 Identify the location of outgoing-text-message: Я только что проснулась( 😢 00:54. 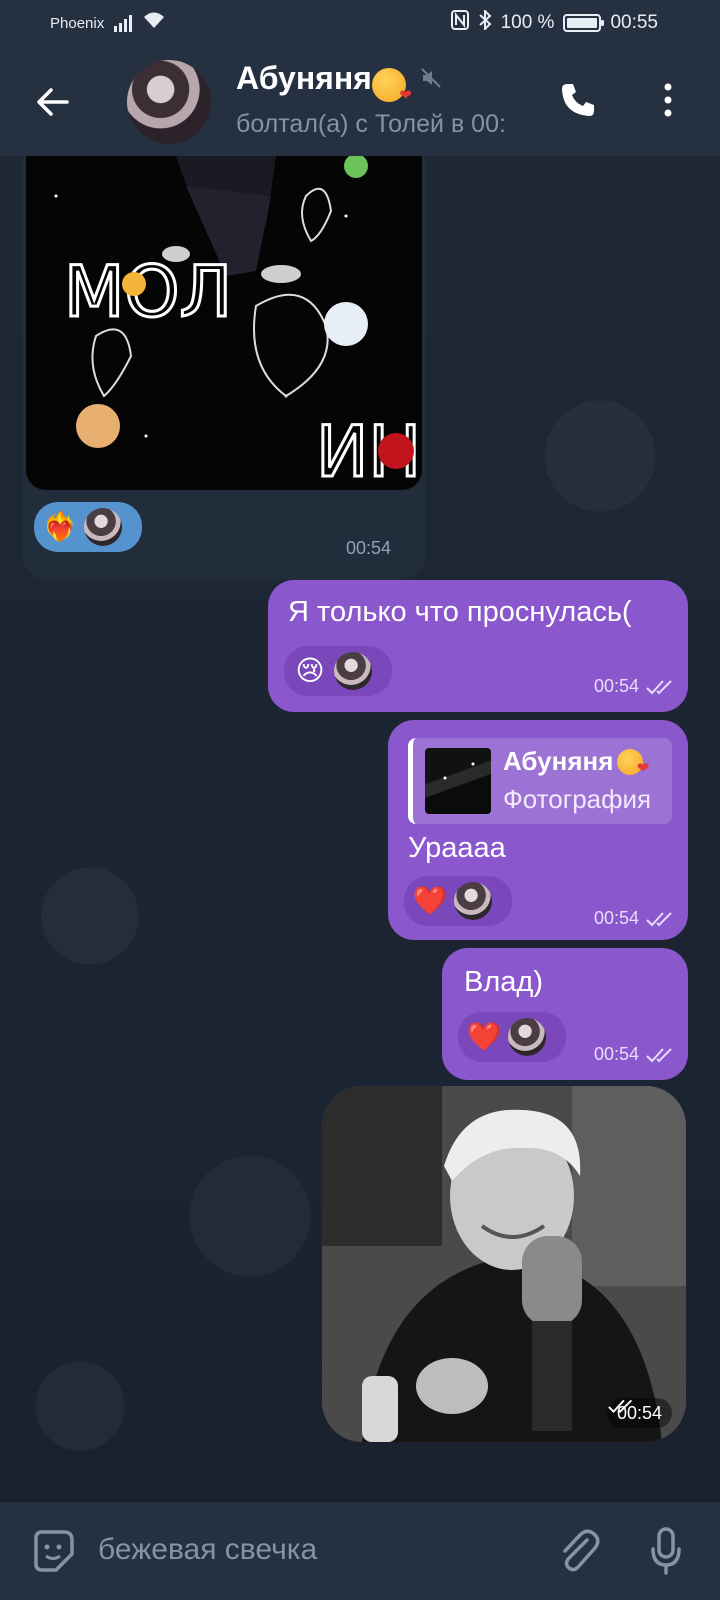
(478, 646).